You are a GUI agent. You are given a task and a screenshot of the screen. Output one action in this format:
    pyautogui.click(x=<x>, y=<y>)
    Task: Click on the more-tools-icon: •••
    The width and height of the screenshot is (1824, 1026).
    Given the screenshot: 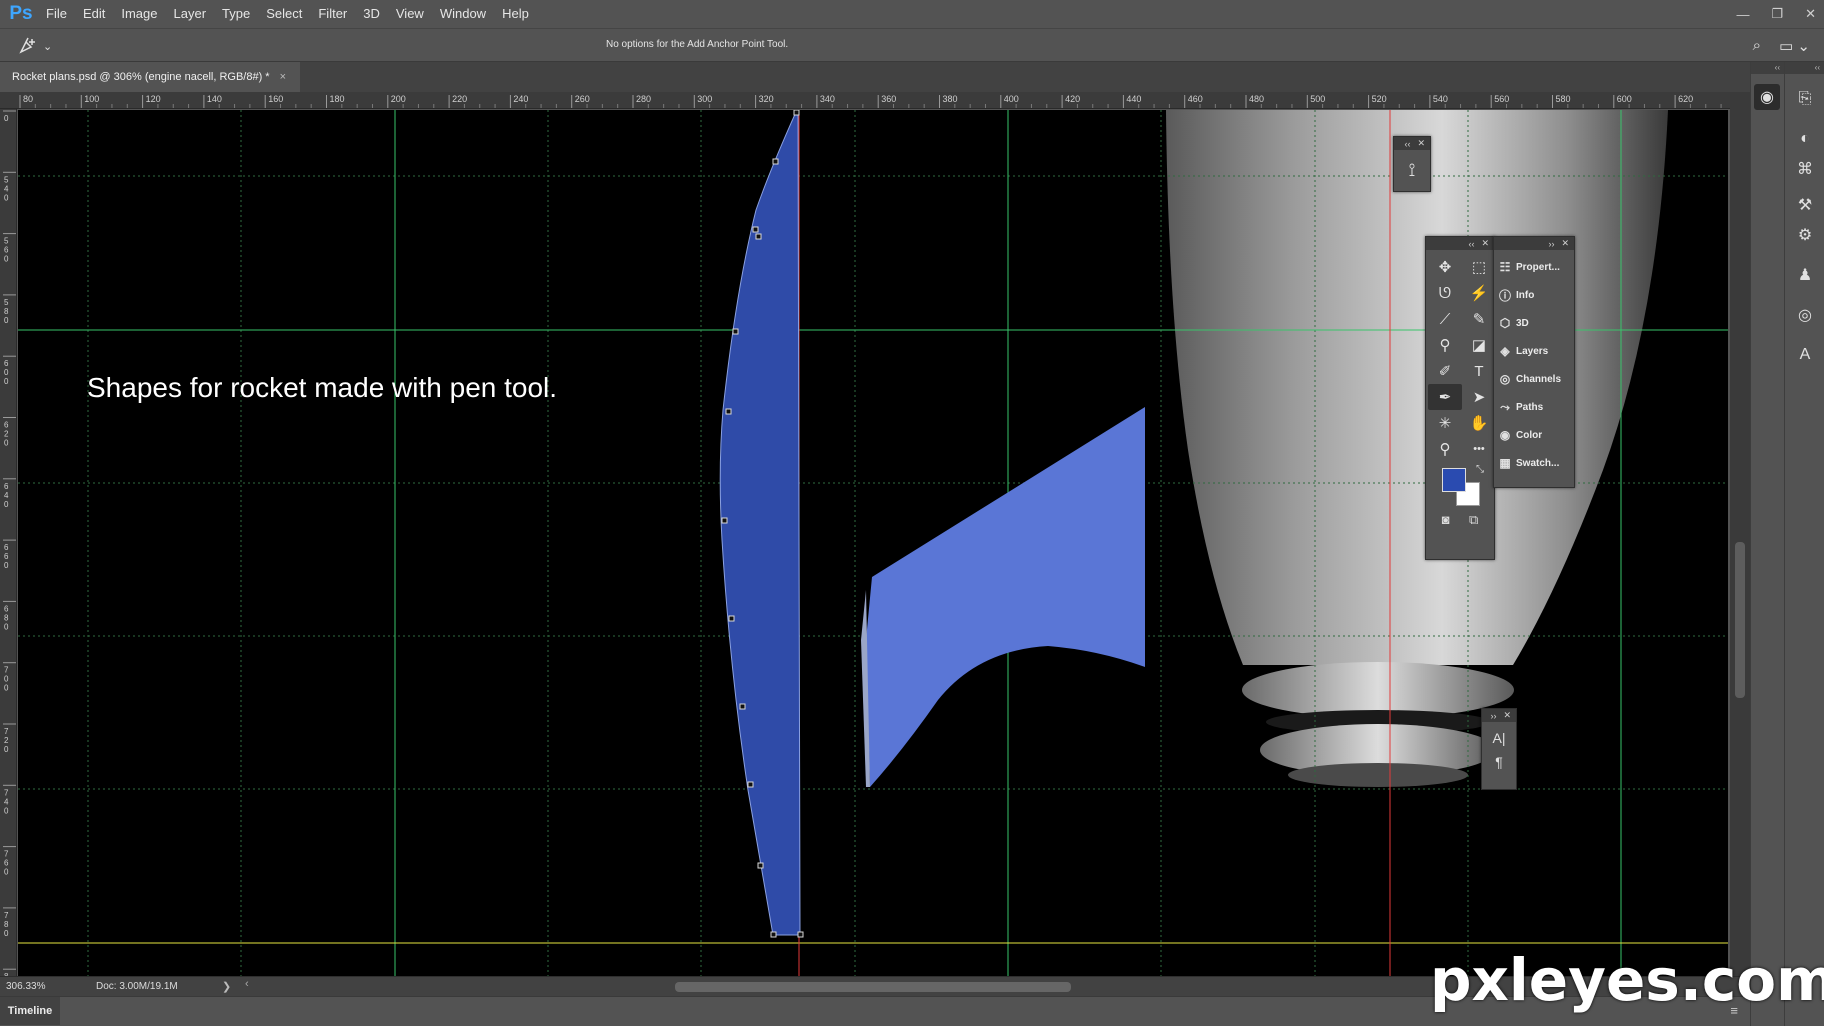 What is the action you would take?
    pyautogui.click(x=1479, y=449)
    